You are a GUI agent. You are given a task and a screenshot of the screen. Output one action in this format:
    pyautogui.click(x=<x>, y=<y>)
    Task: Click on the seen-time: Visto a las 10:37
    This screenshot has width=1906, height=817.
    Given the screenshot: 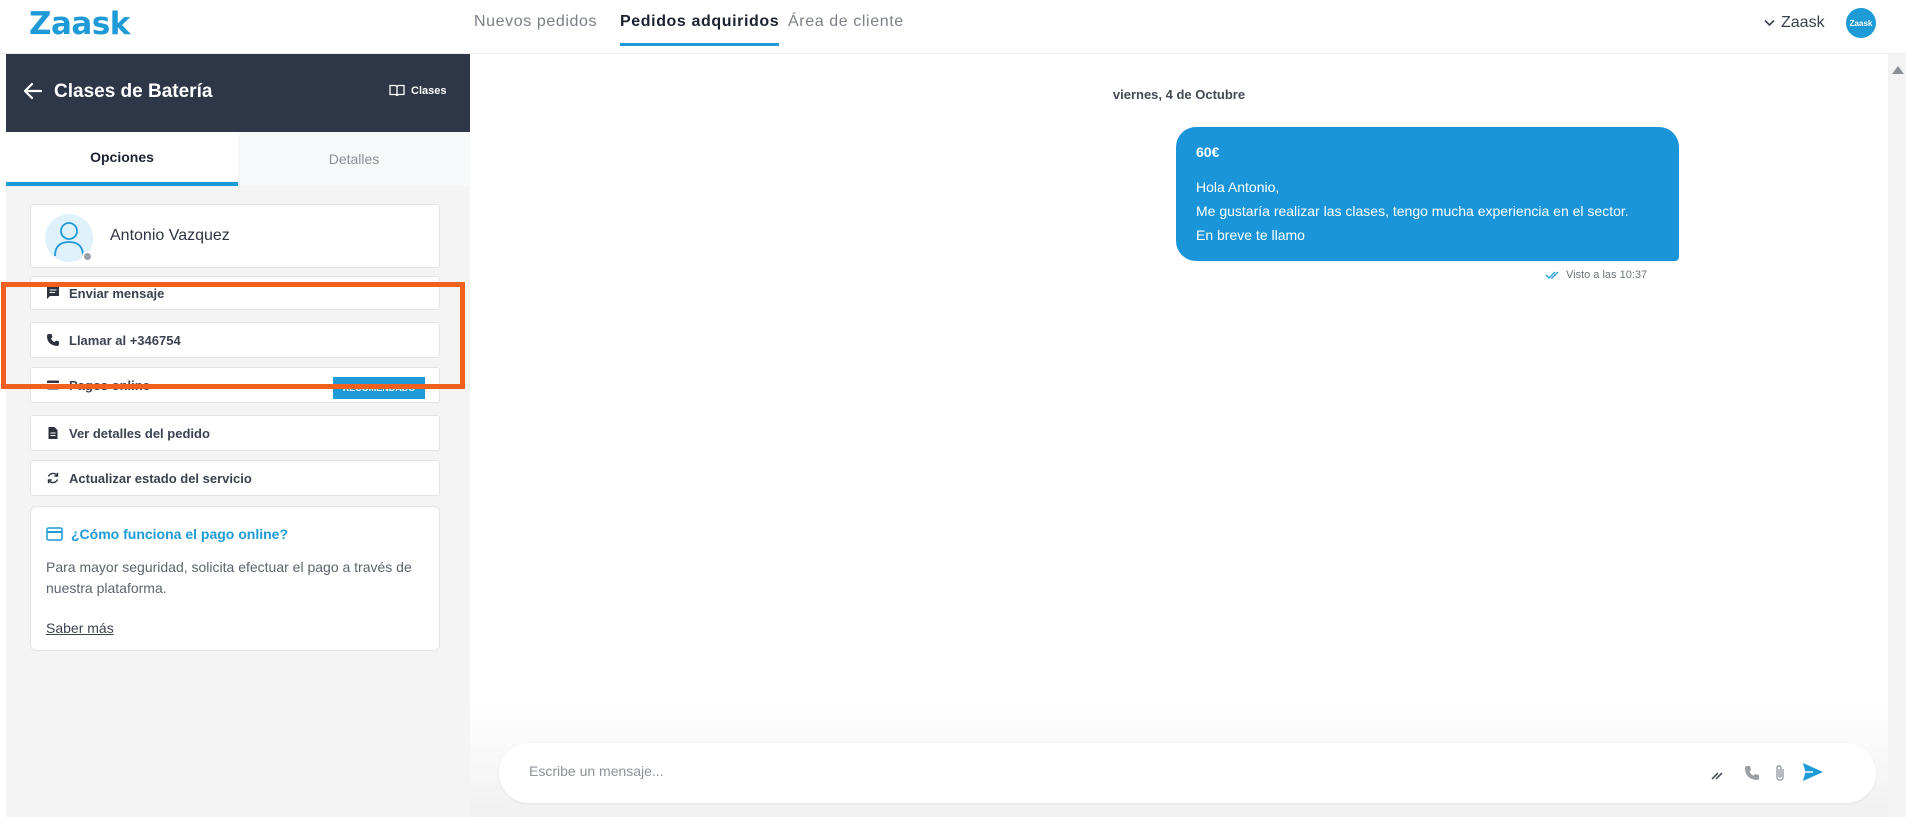 What is the action you would take?
    pyautogui.click(x=1607, y=275)
    